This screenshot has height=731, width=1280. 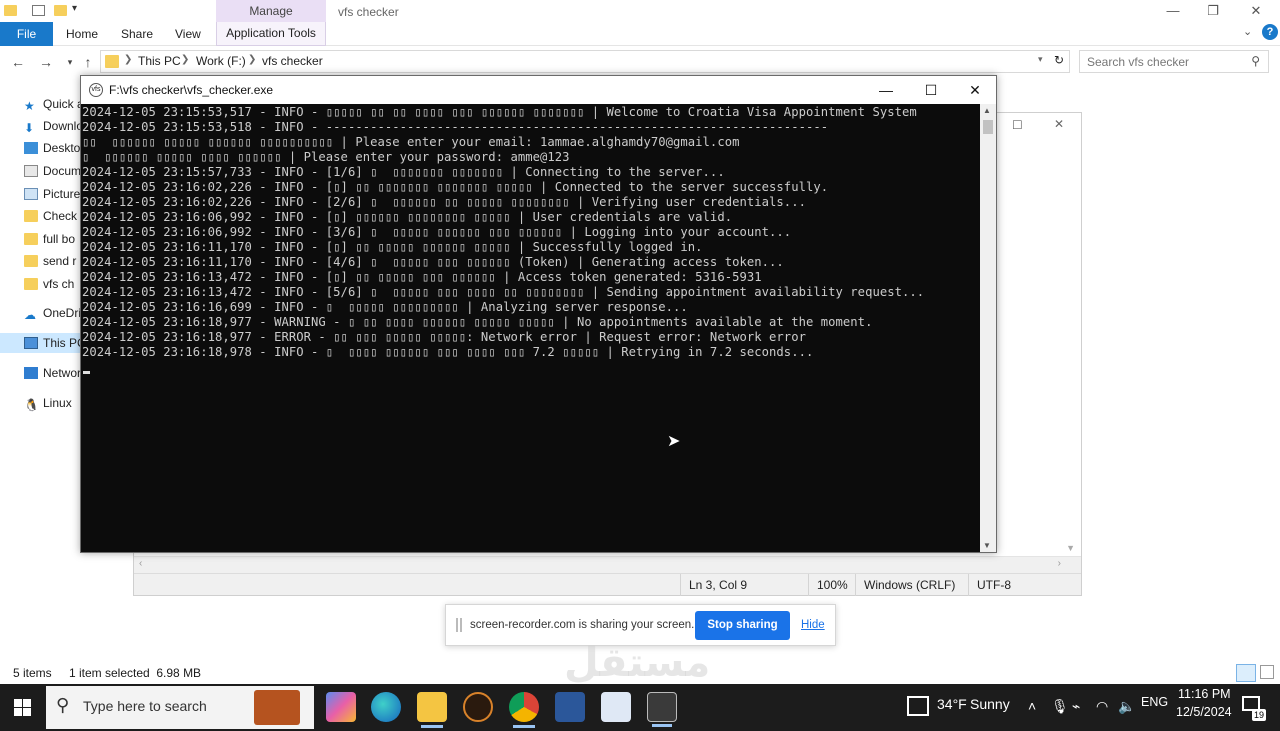 I want to click on clock-time: 11:16 PM, so click(x=1204, y=694).